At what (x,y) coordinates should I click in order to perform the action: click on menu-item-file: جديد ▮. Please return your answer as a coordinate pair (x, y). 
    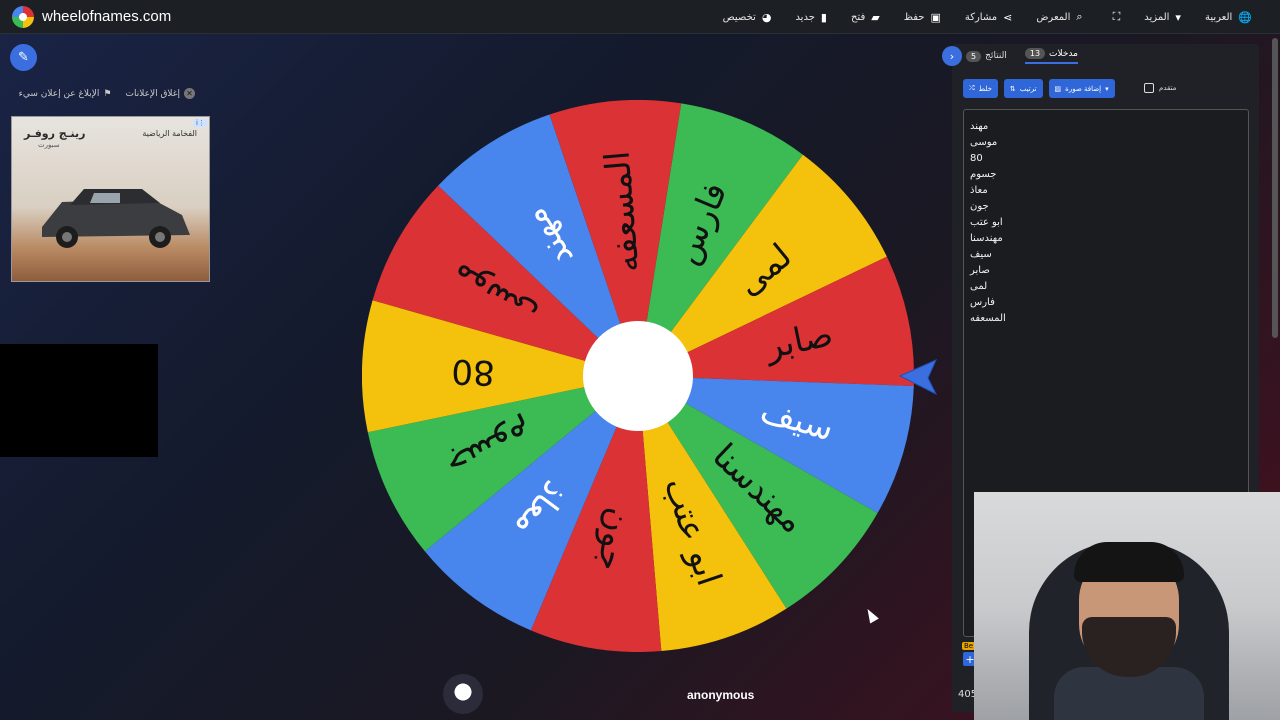
    Looking at the image, I should click on (811, 17).